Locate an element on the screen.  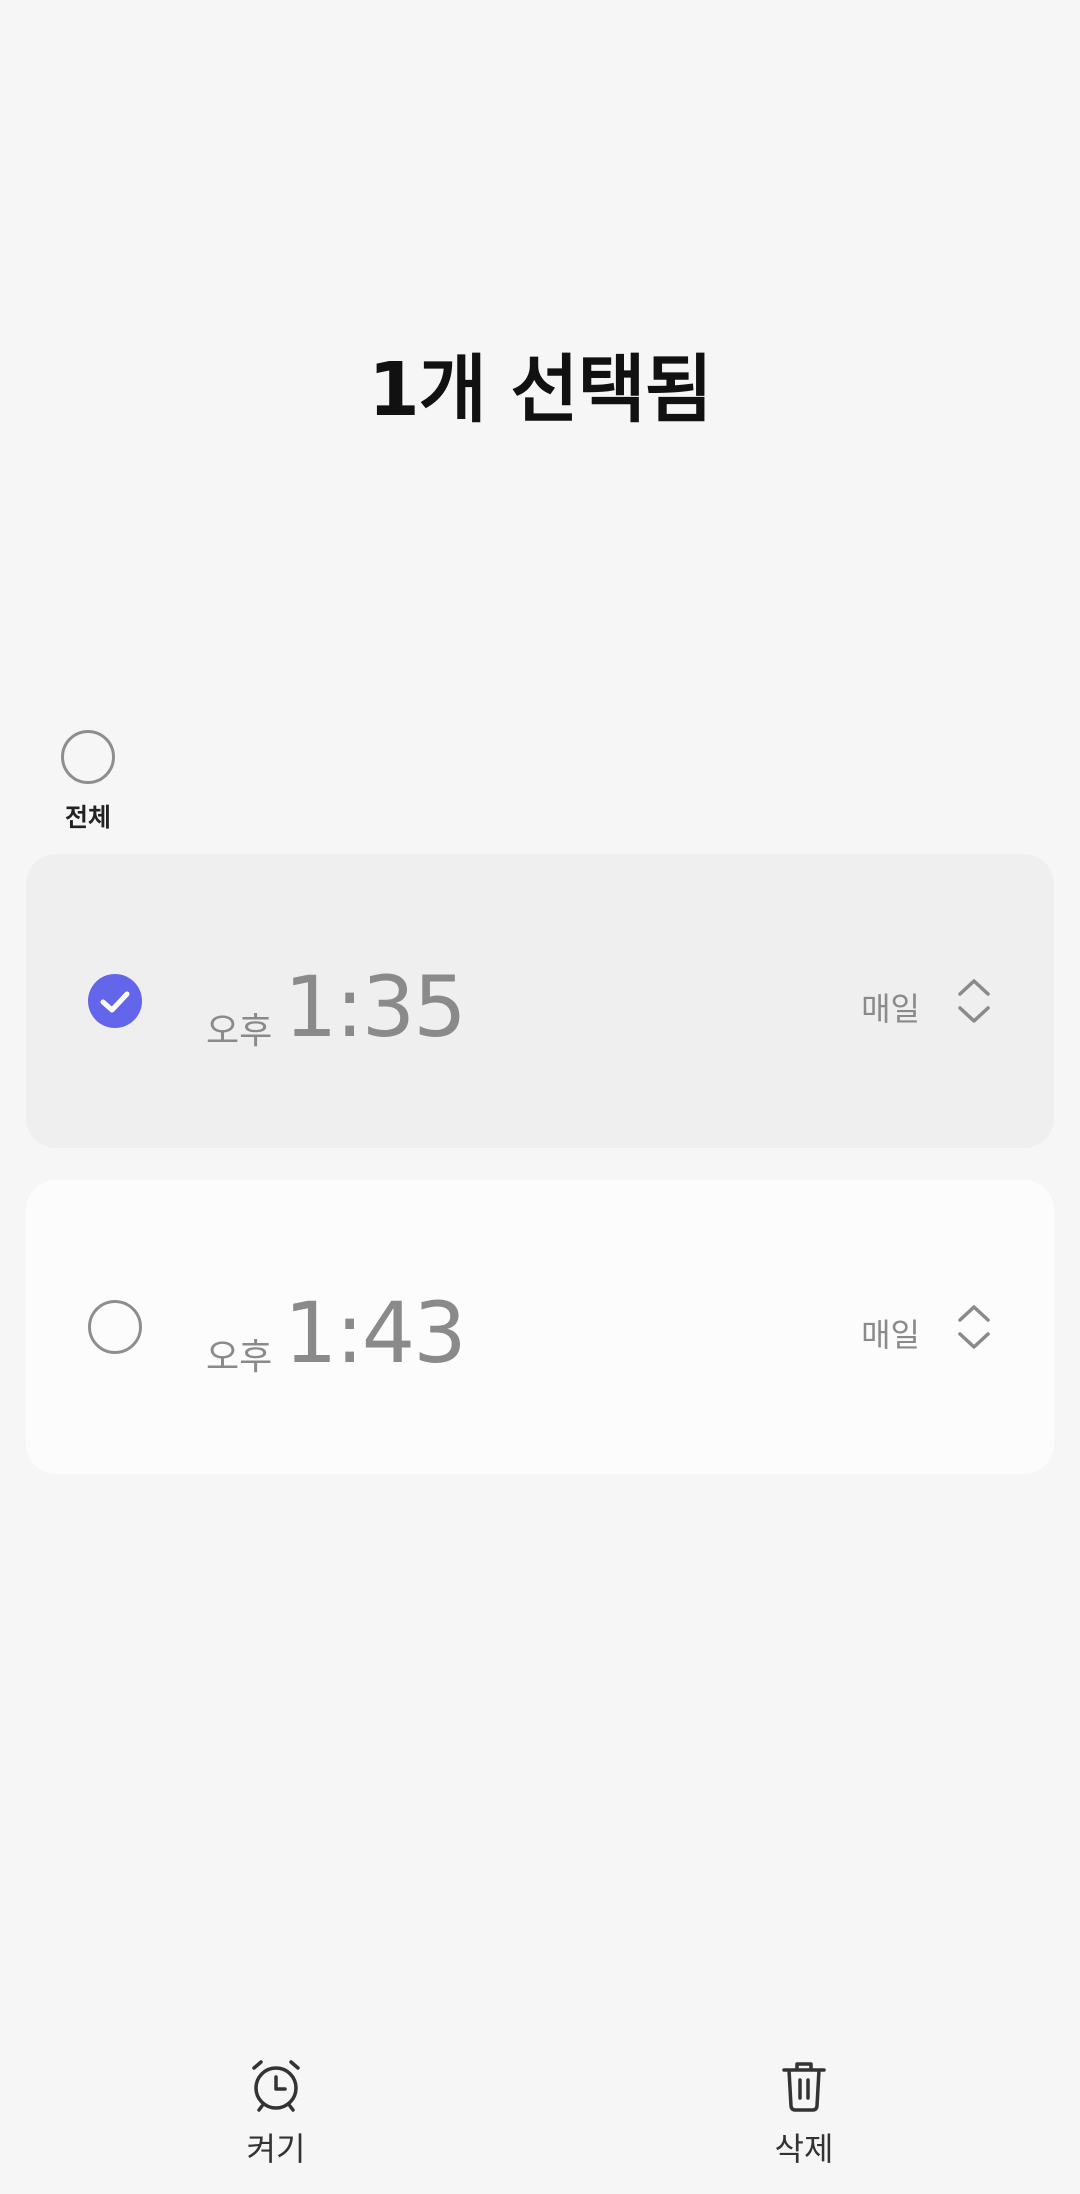
check-icon is located at coordinates (115, 1002).